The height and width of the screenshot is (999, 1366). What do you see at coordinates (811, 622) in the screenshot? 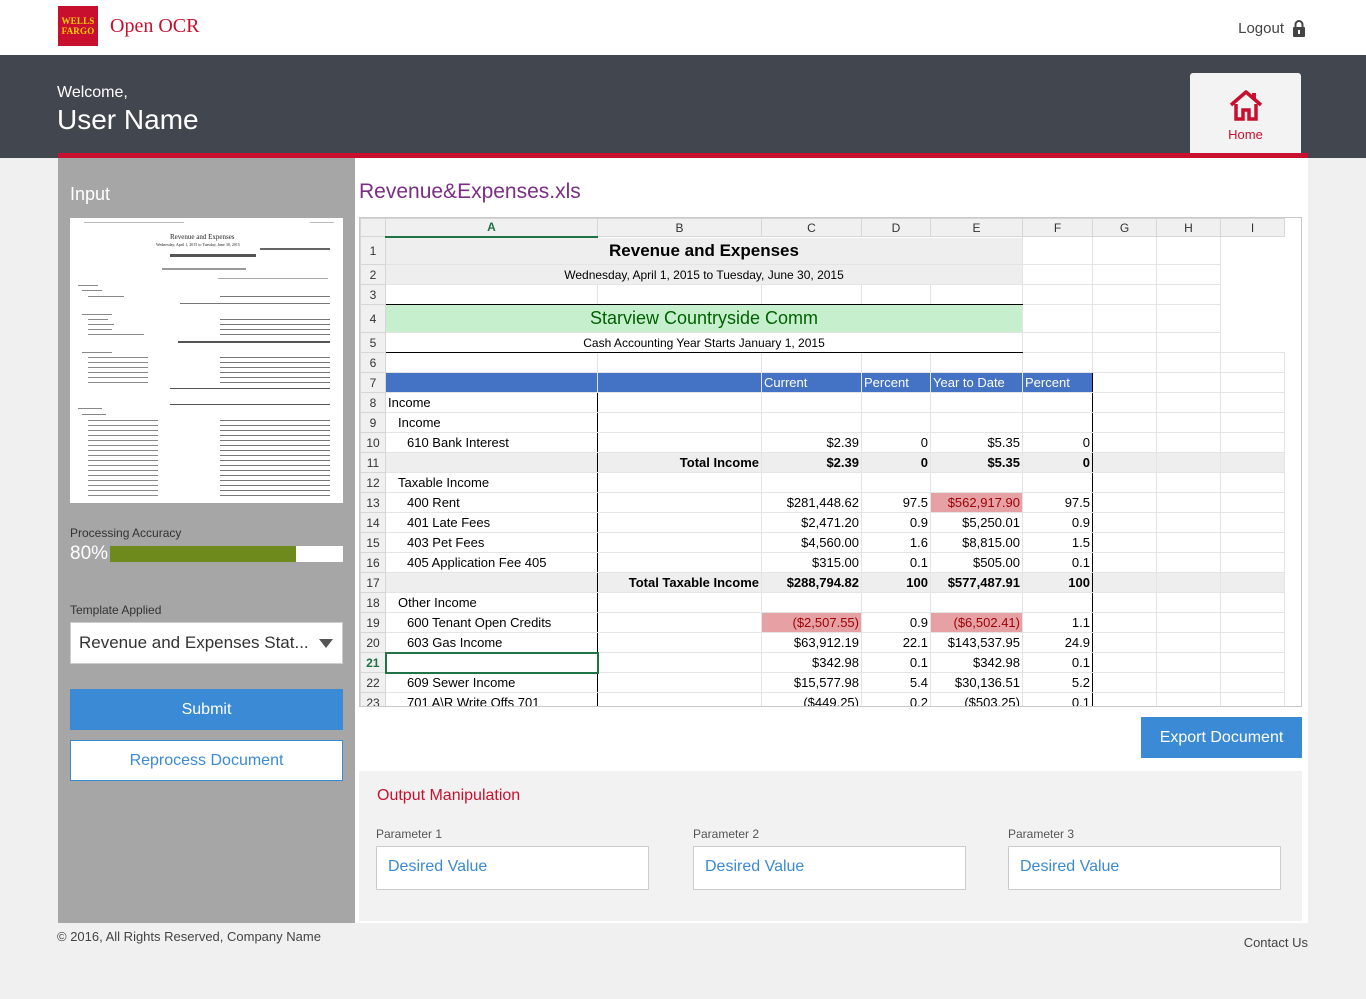
I see `cell-c: ($2,507.55)` at bounding box center [811, 622].